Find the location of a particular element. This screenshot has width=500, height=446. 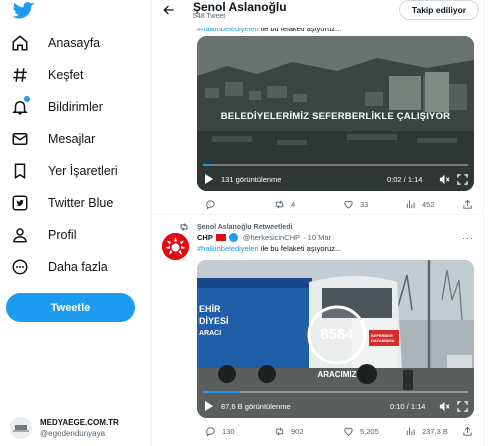

account-handle: @egedendunyaya is located at coordinates (73, 433).